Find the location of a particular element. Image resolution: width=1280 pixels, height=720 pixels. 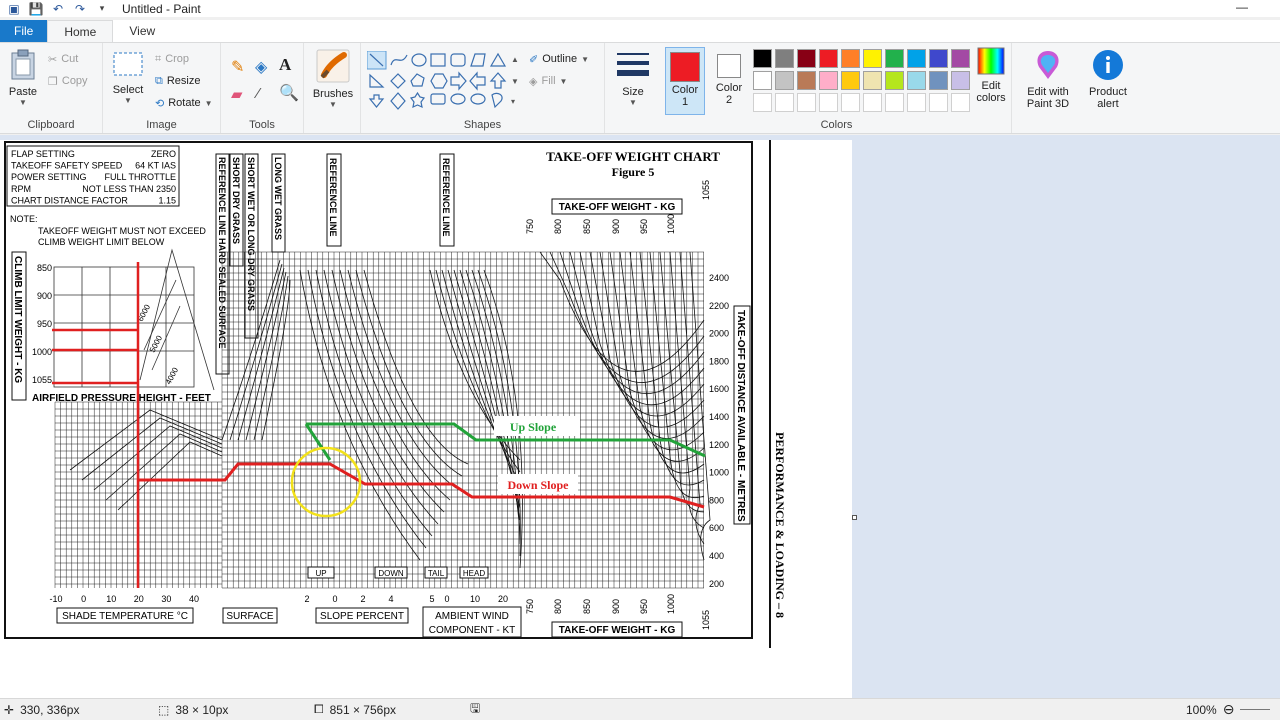

product-alert-button: Product alert is located at coordinates (1108, 79).